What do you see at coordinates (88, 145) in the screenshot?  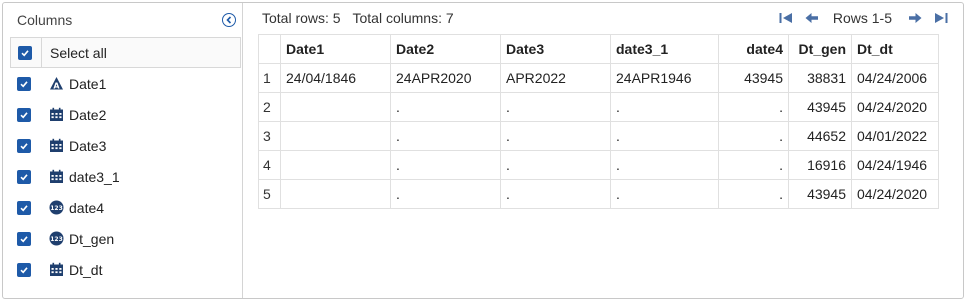 I see `column-label: Date3` at bounding box center [88, 145].